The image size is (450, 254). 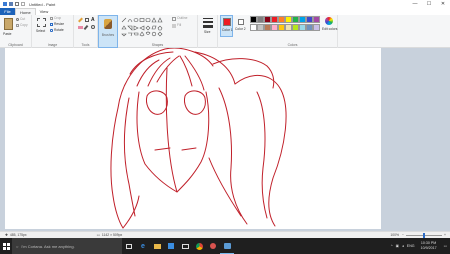 I want to click on network-icon: ▣, so click(x=397, y=246).